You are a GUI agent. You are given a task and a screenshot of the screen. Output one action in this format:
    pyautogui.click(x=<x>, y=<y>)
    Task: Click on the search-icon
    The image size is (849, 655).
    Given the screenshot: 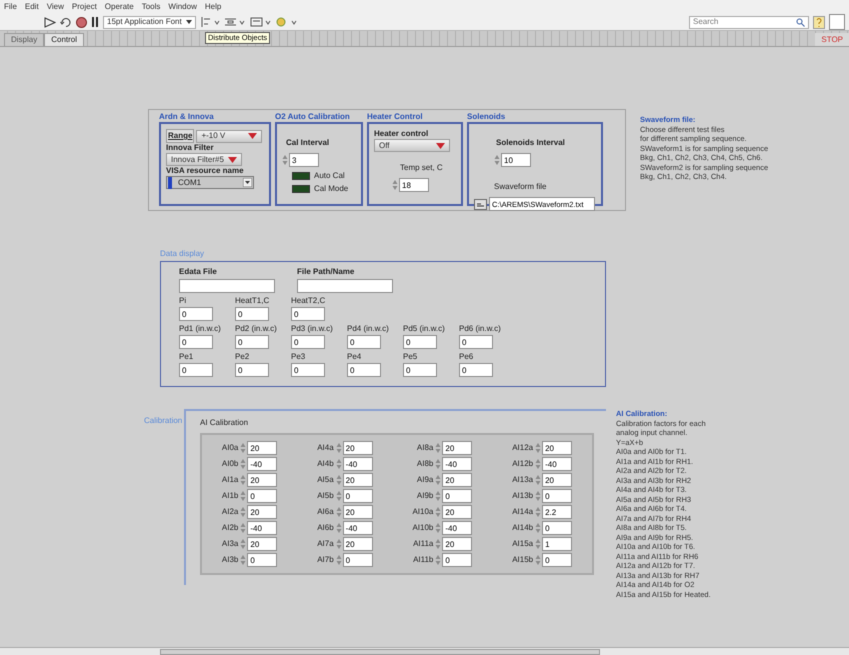 What is the action you would take?
    pyautogui.click(x=800, y=22)
    